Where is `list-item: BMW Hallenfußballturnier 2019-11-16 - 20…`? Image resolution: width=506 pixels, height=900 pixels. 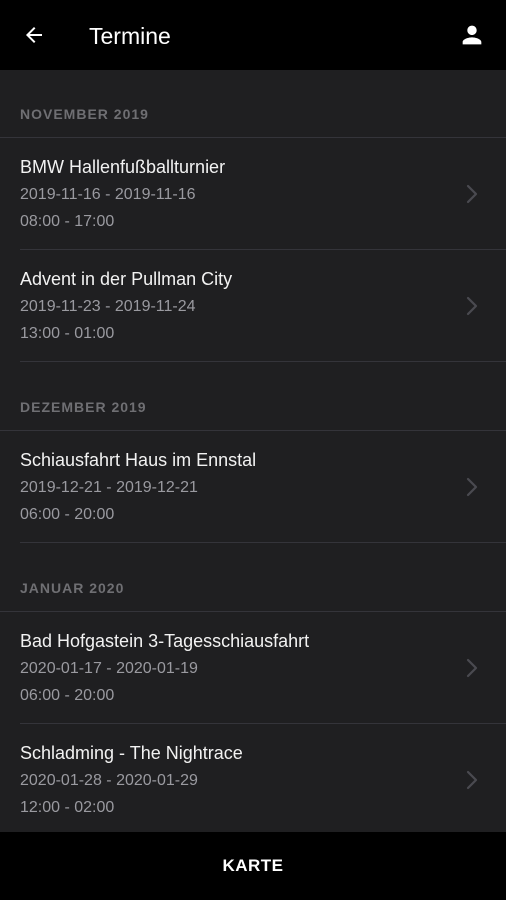 list-item: BMW Hallenfußballturnier 2019-11-16 - 20… is located at coordinates (253, 194).